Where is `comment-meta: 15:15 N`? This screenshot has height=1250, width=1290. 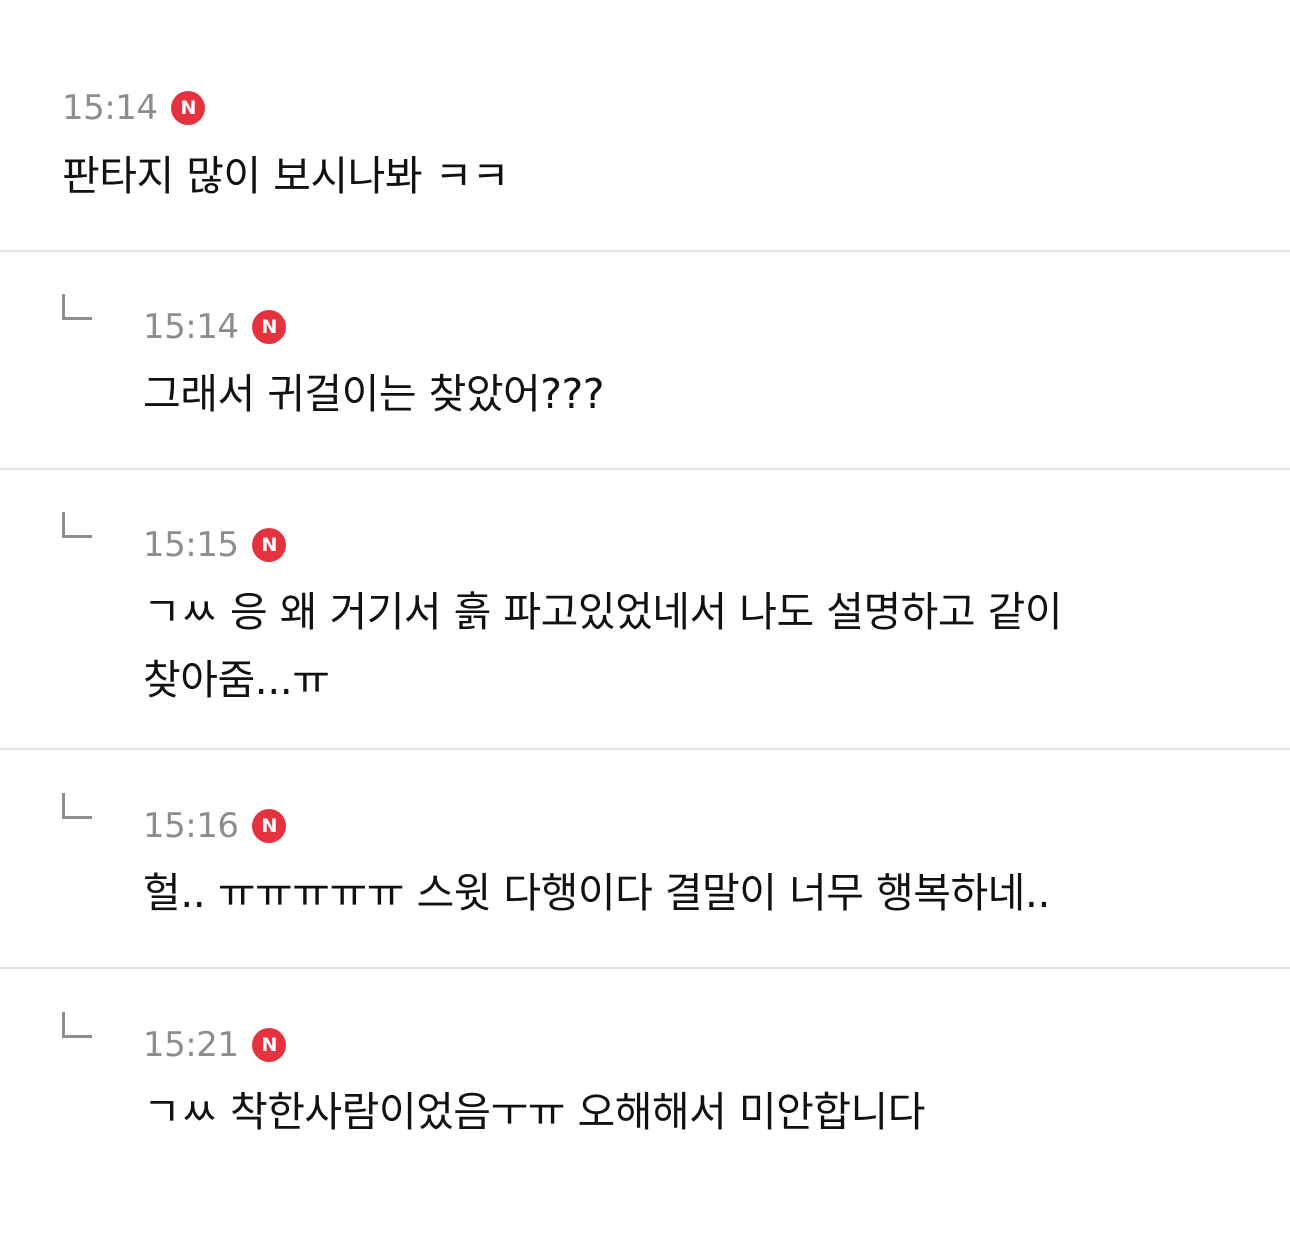 comment-meta: 15:15 N is located at coordinates (215, 545).